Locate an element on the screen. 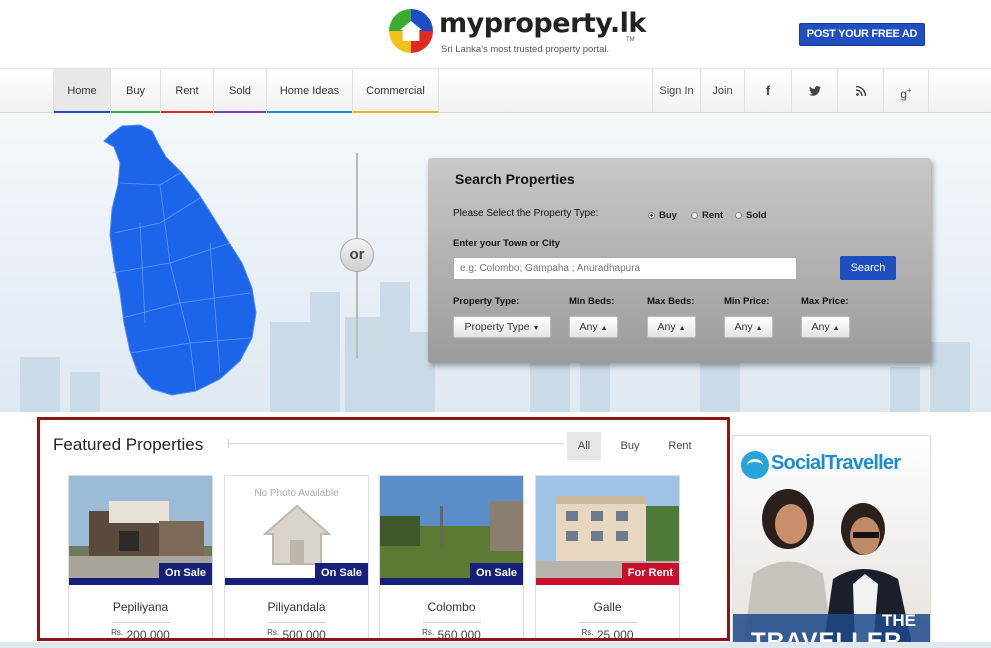 Image resolution: width=991 pixels, height=648 pixels. google-plus-icon: g+ is located at coordinates (906, 91).